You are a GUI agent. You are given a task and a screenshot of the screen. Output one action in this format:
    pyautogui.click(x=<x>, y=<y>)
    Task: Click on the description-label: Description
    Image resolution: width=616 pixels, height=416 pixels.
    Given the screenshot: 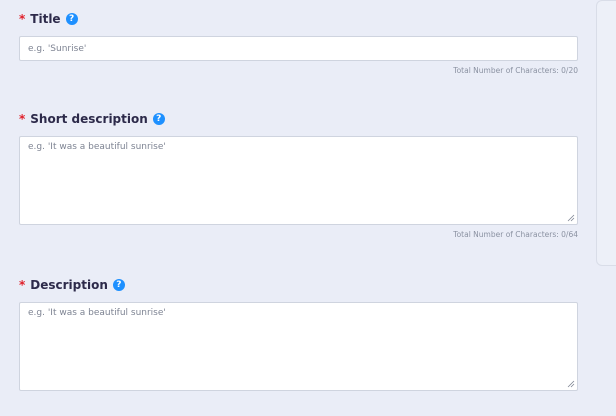 What is the action you would take?
    pyautogui.click(x=69, y=285)
    